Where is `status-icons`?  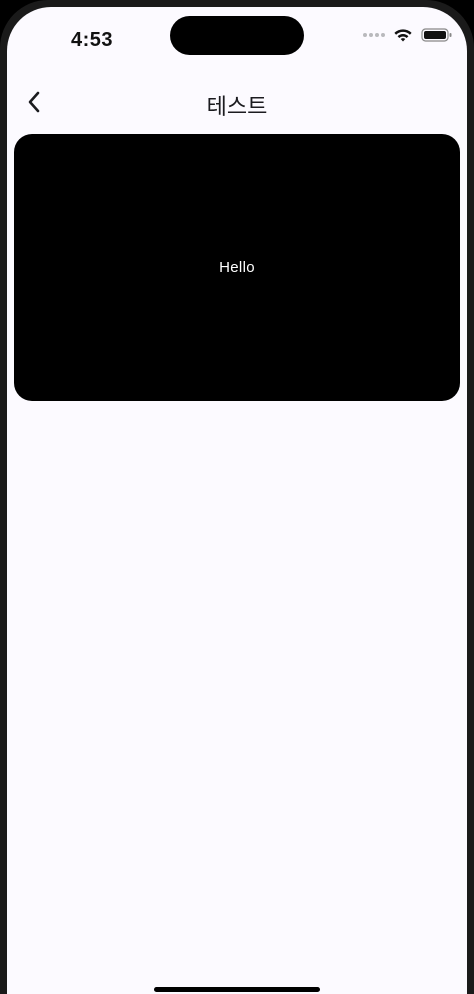
status-icons is located at coordinates (408, 35).